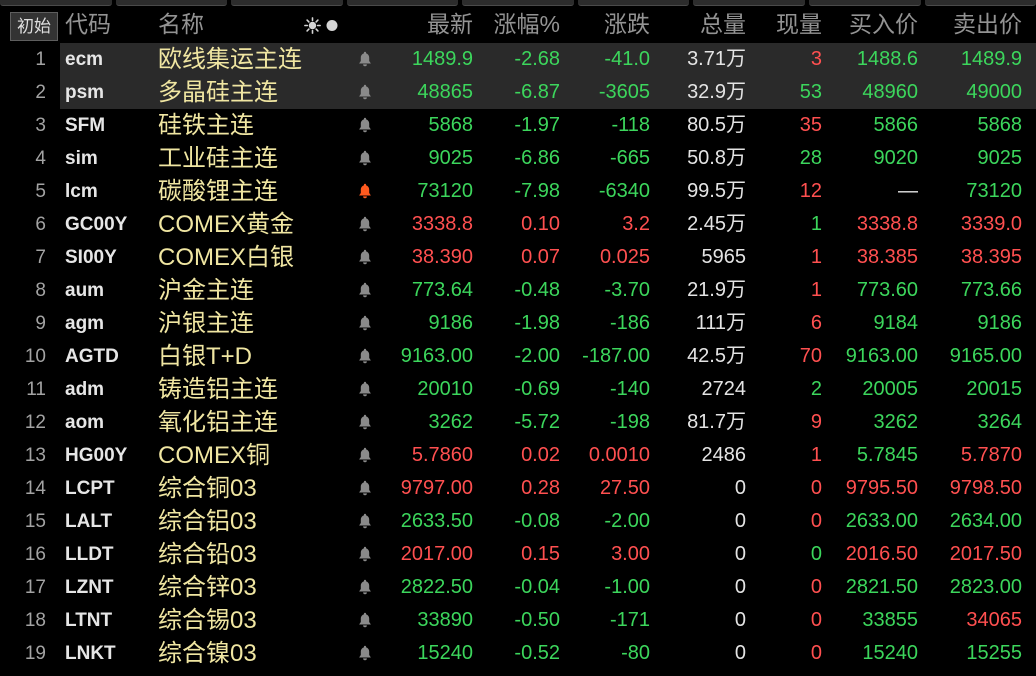  What do you see at coordinates (442, 290) in the screenshot?
I see `last-price: 773.64` at bounding box center [442, 290].